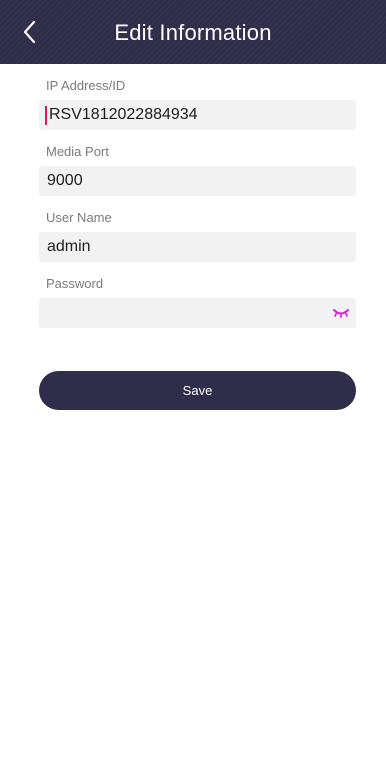  I want to click on user-name-value: admin, so click(69, 246).